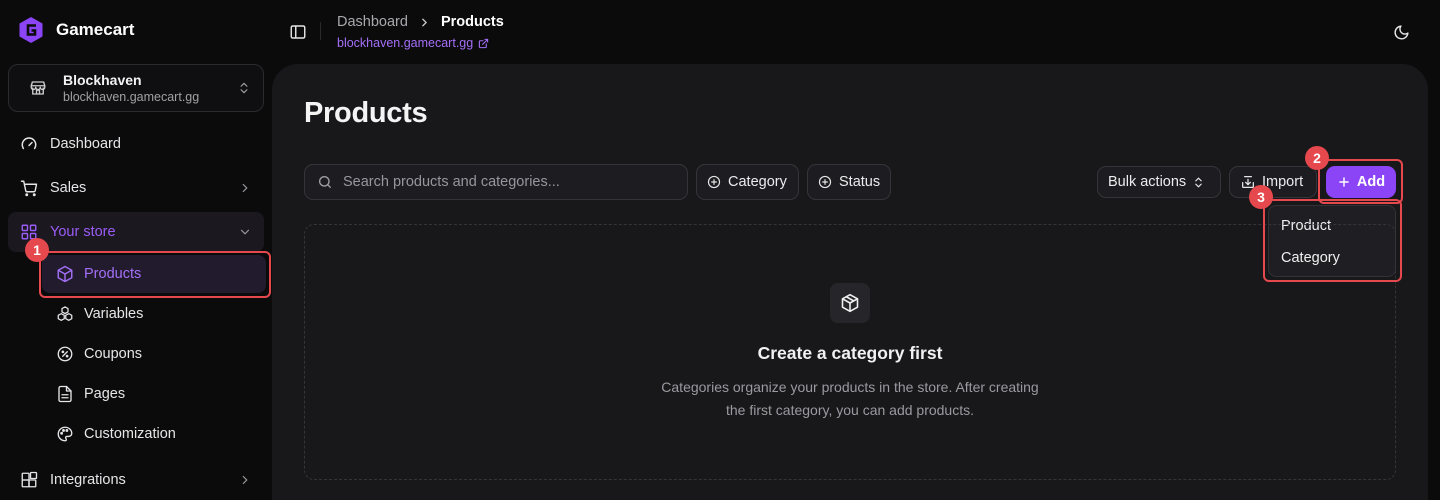 This screenshot has width=1440, height=500. I want to click on sidebar-subitem-customization: Customization, so click(154, 434).